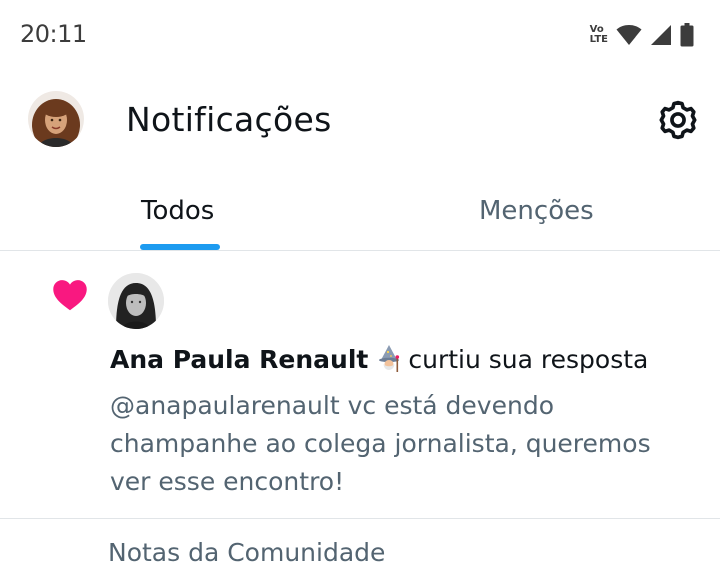  Describe the element at coordinates (687, 35) in the screenshot. I see `battery-icon` at that location.